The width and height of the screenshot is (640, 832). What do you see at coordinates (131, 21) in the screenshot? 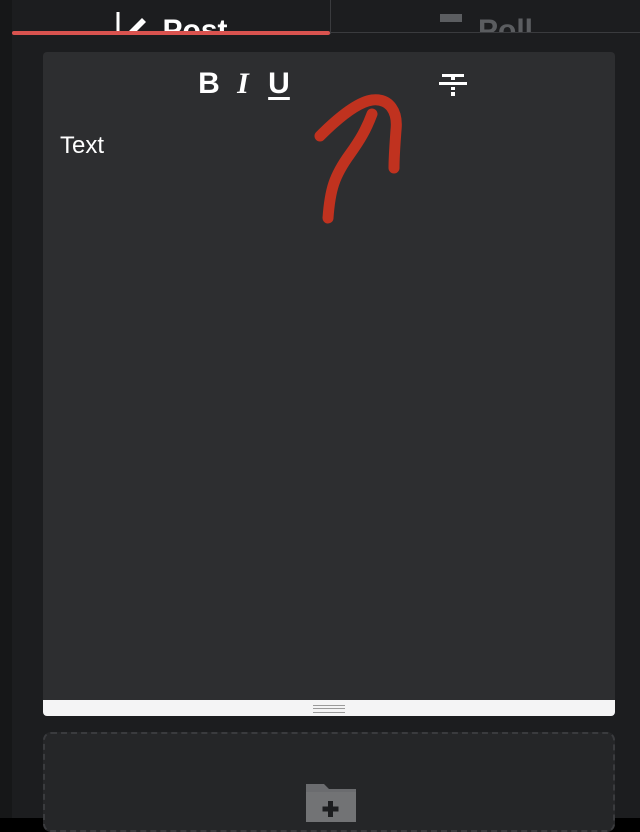
I see `edit-icon` at bounding box center [131, 21].